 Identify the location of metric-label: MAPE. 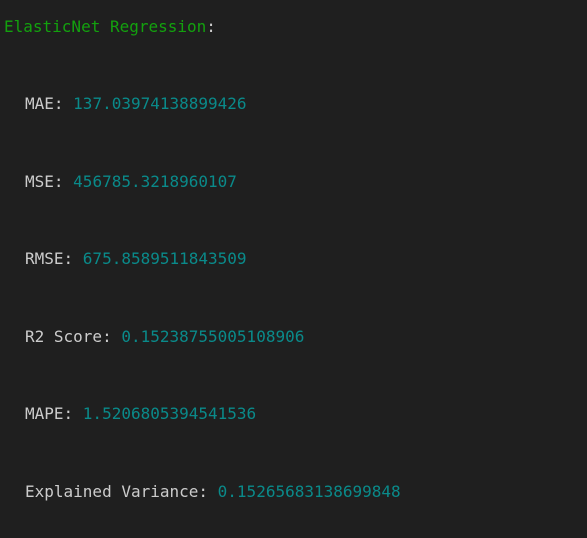
(44, 413).